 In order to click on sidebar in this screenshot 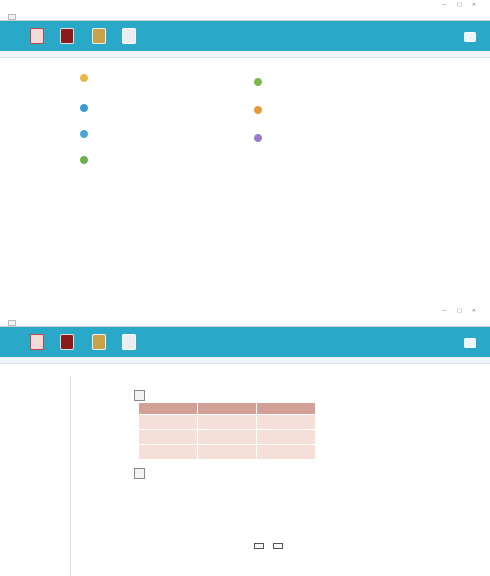, I will do `click(38, 476)`.